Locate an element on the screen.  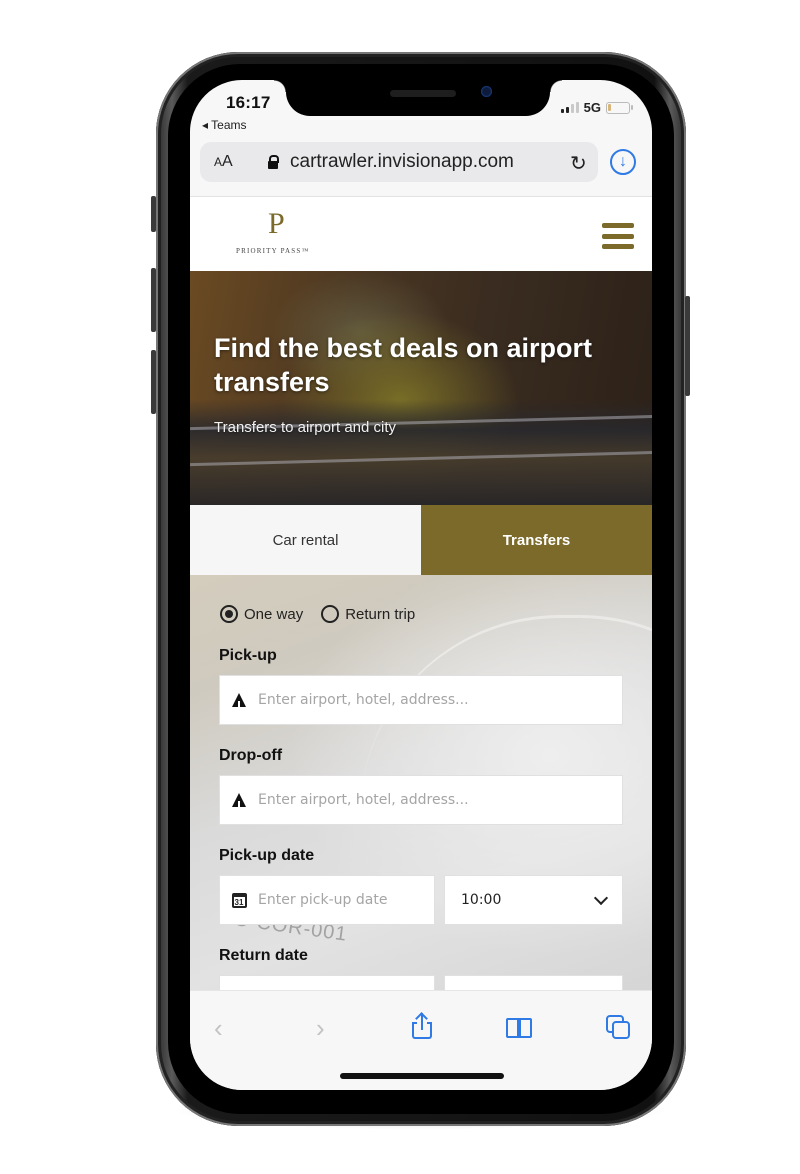
product-tabs: Car rental Transfers is located at coordinates (421, 540).